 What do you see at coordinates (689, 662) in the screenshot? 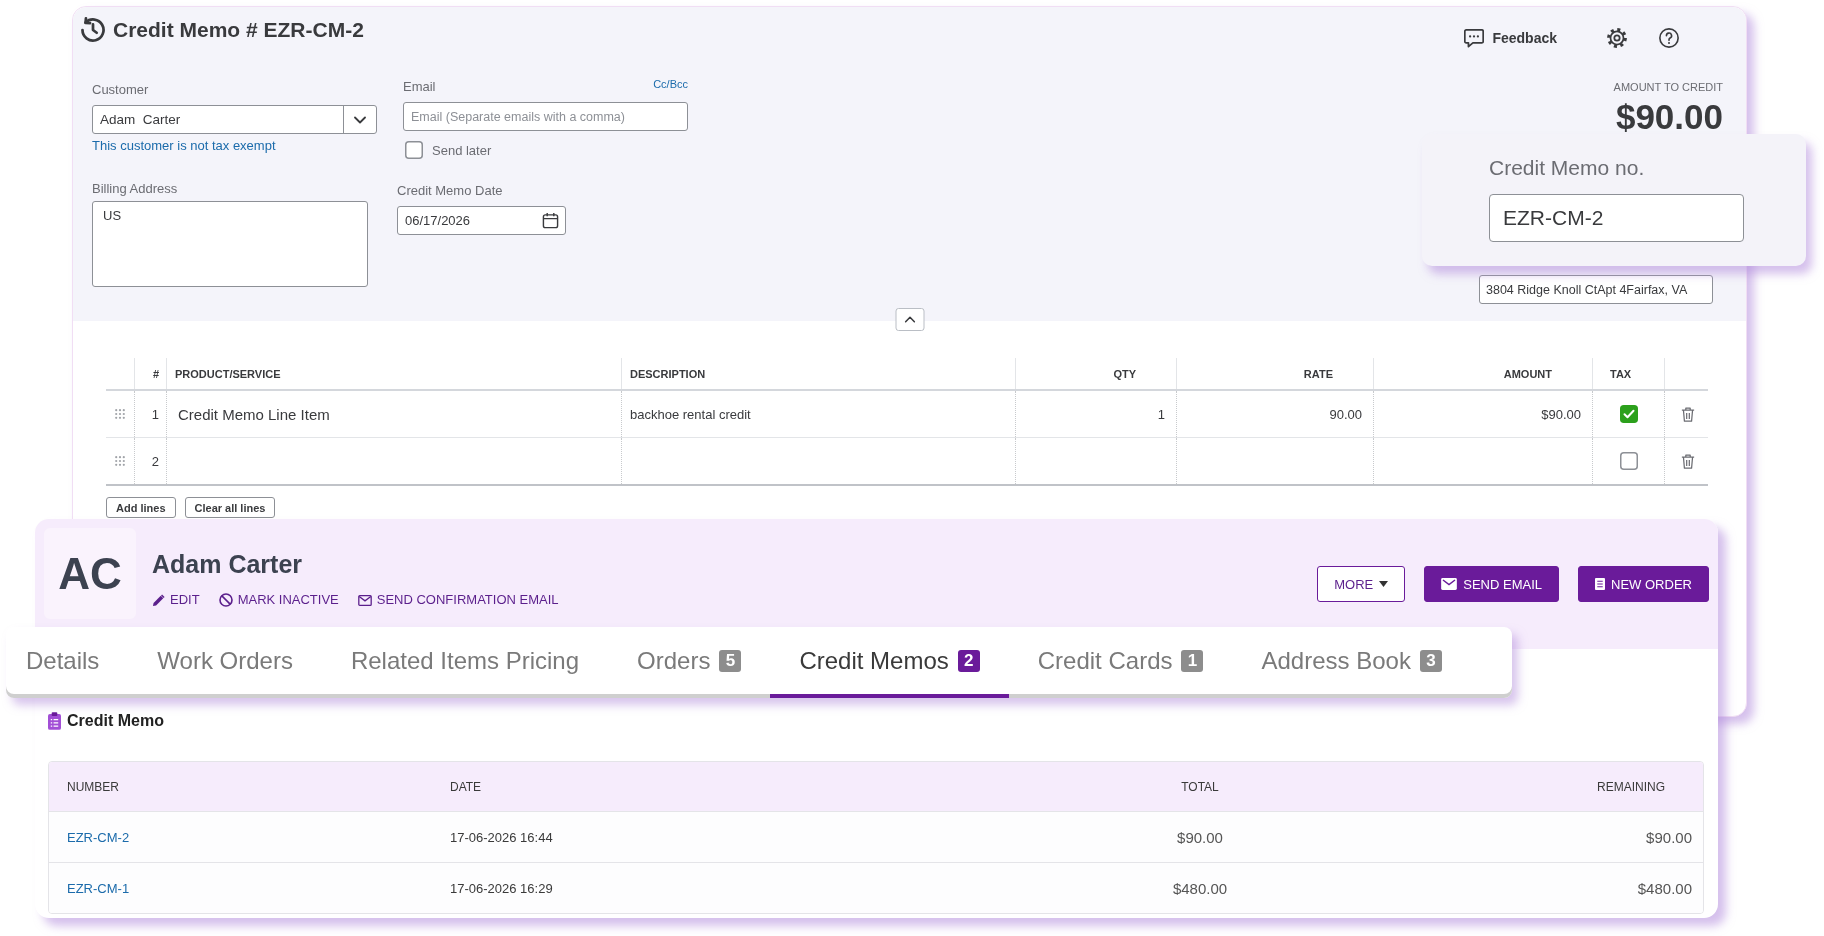
I see `tab: Orders 5` at bounding box center [689, 662].